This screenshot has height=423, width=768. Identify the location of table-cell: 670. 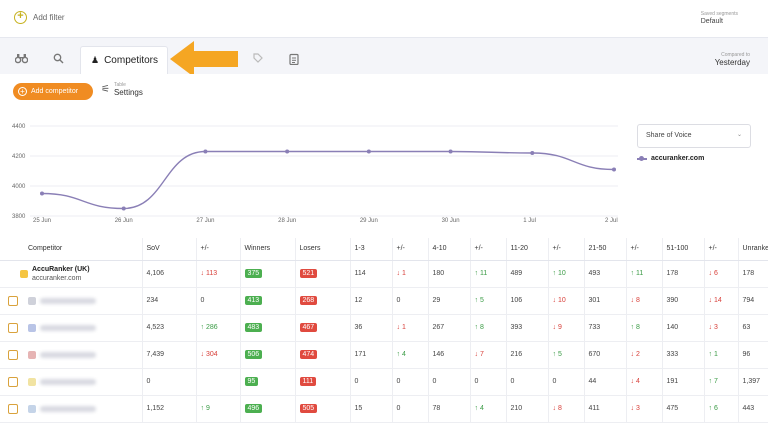
(605, 355).